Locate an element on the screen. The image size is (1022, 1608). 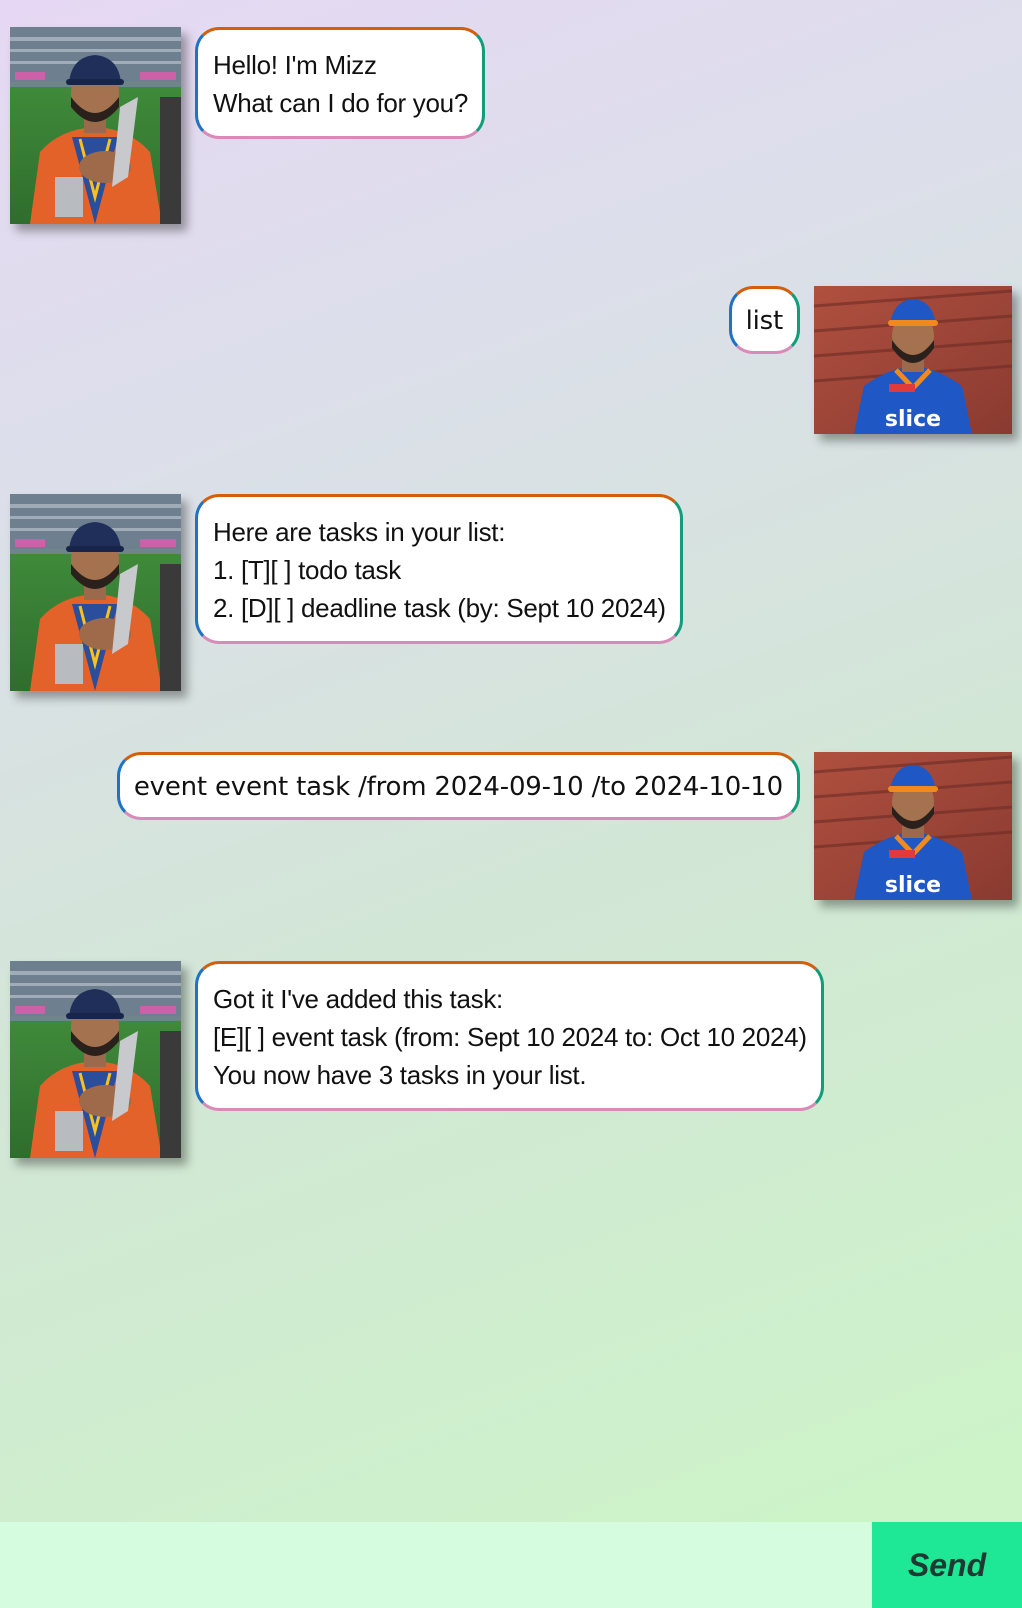
message-line: You now have 3 tasks in your list. is located at coordinates (400, 1075).